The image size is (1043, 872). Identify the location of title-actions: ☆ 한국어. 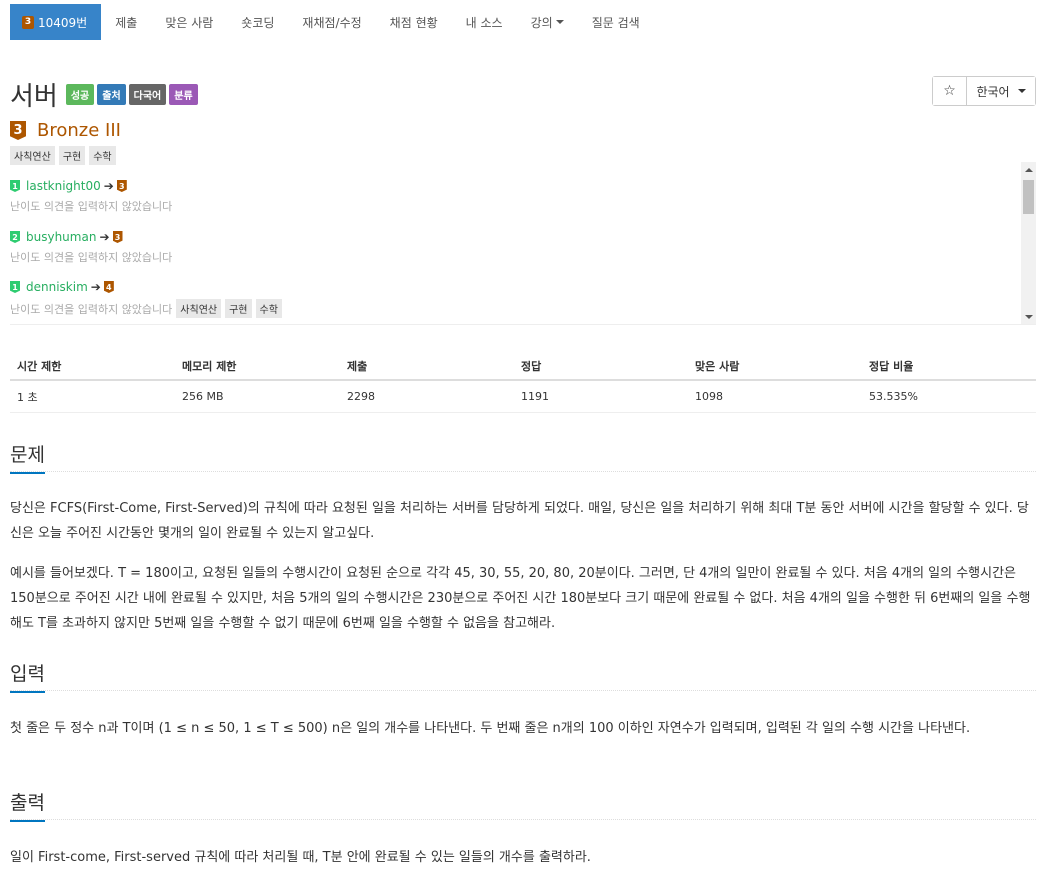
(984, 91).